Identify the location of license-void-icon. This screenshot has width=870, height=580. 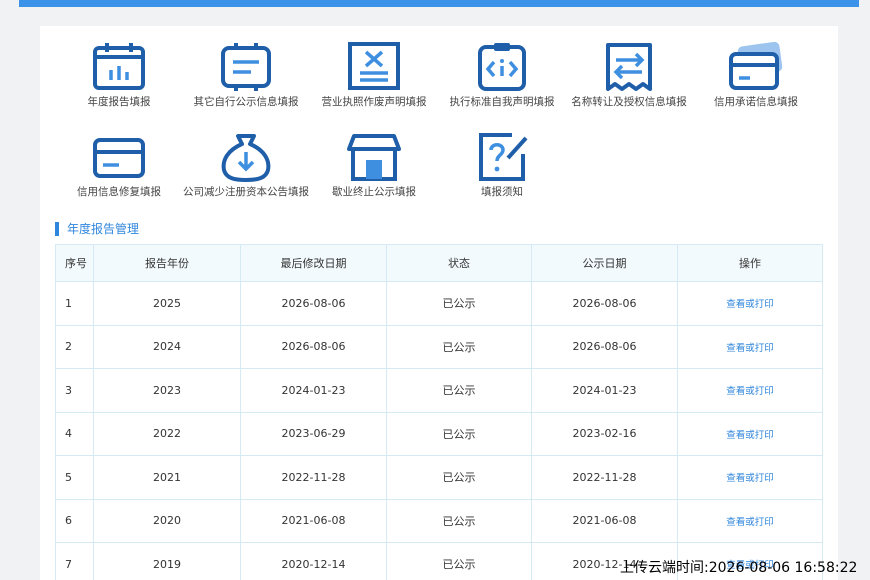
(374, 66).